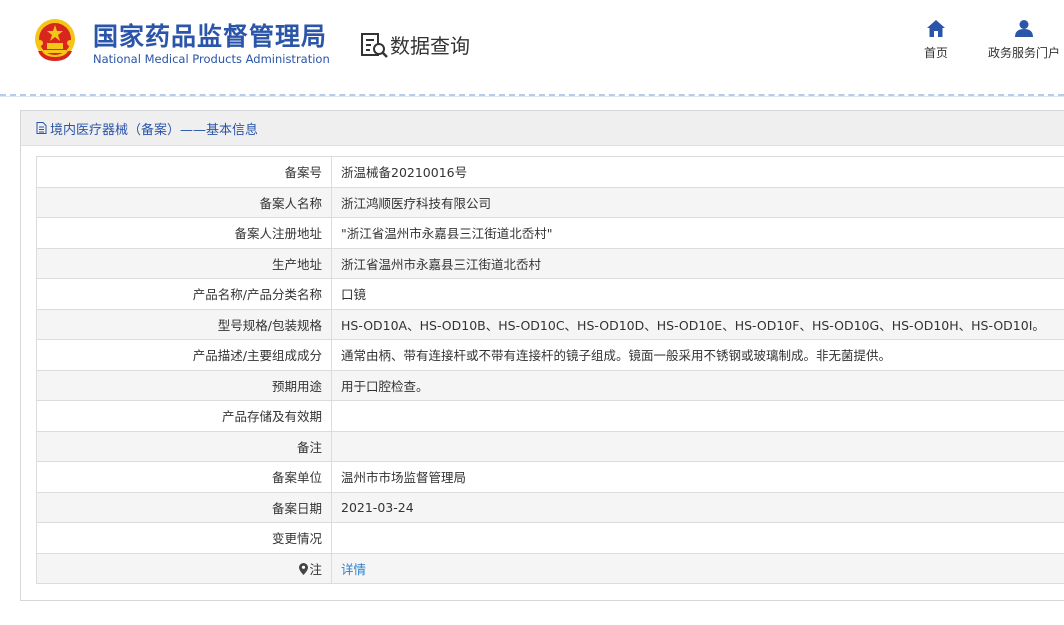 This screenshot has height=625, width=1064. I want to click on nav-home: 首页, so click(936, 40).